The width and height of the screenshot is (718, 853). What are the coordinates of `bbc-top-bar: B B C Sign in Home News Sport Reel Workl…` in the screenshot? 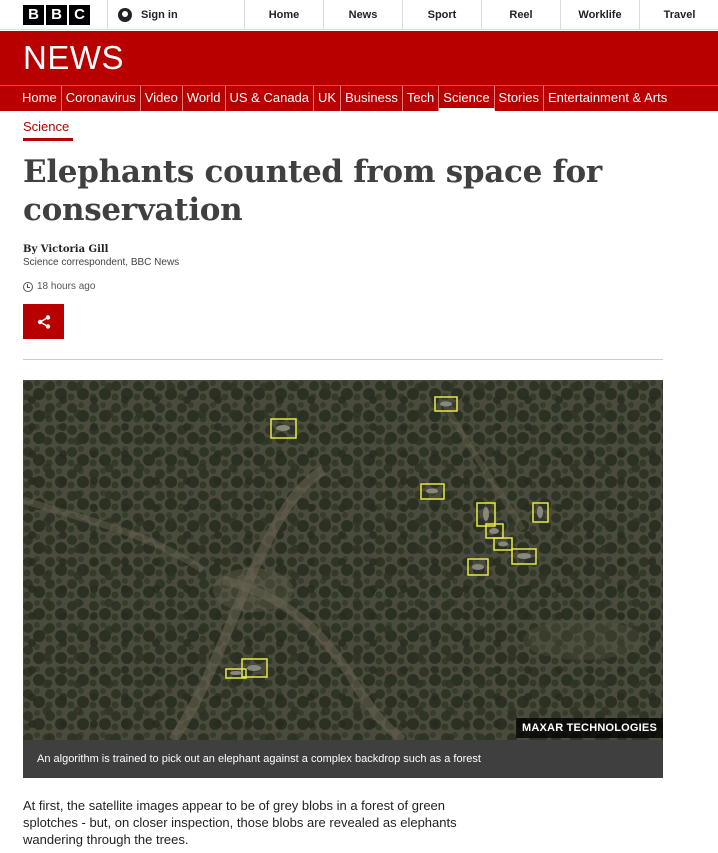 It's located at (359, 15).